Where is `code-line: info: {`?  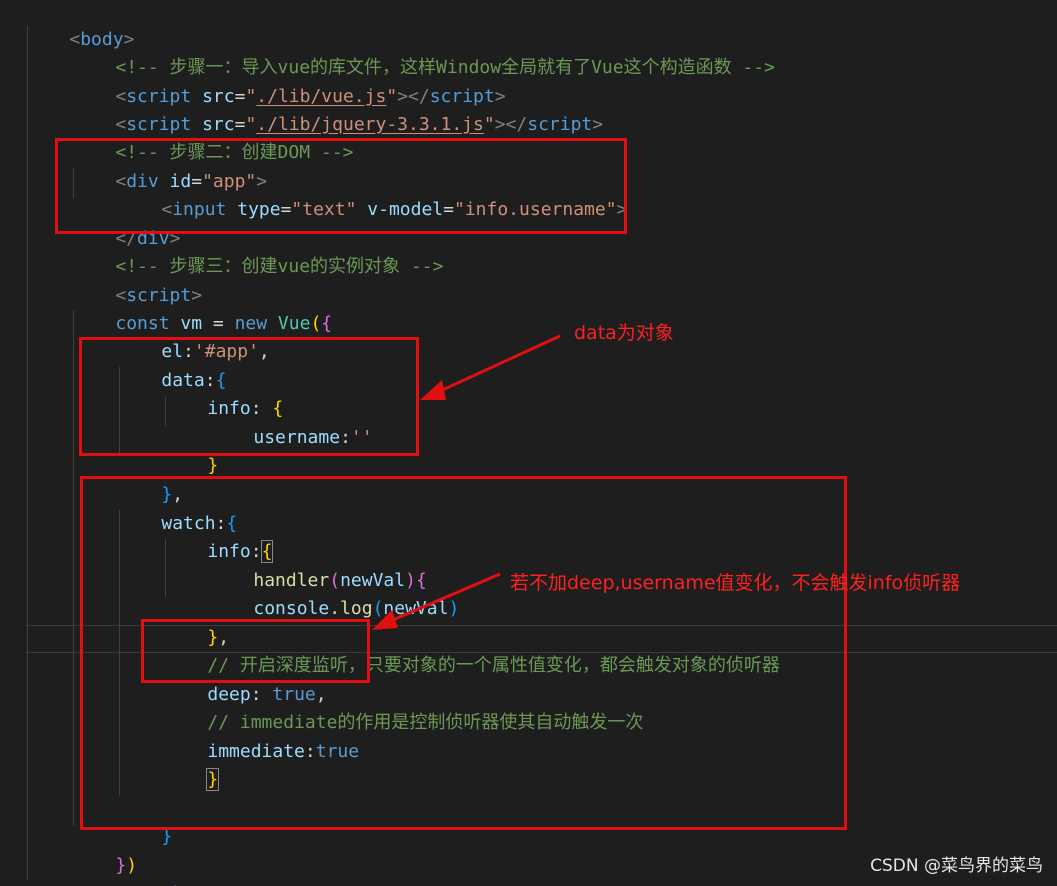 code-line: info: { is located at coordinates (528, 393).